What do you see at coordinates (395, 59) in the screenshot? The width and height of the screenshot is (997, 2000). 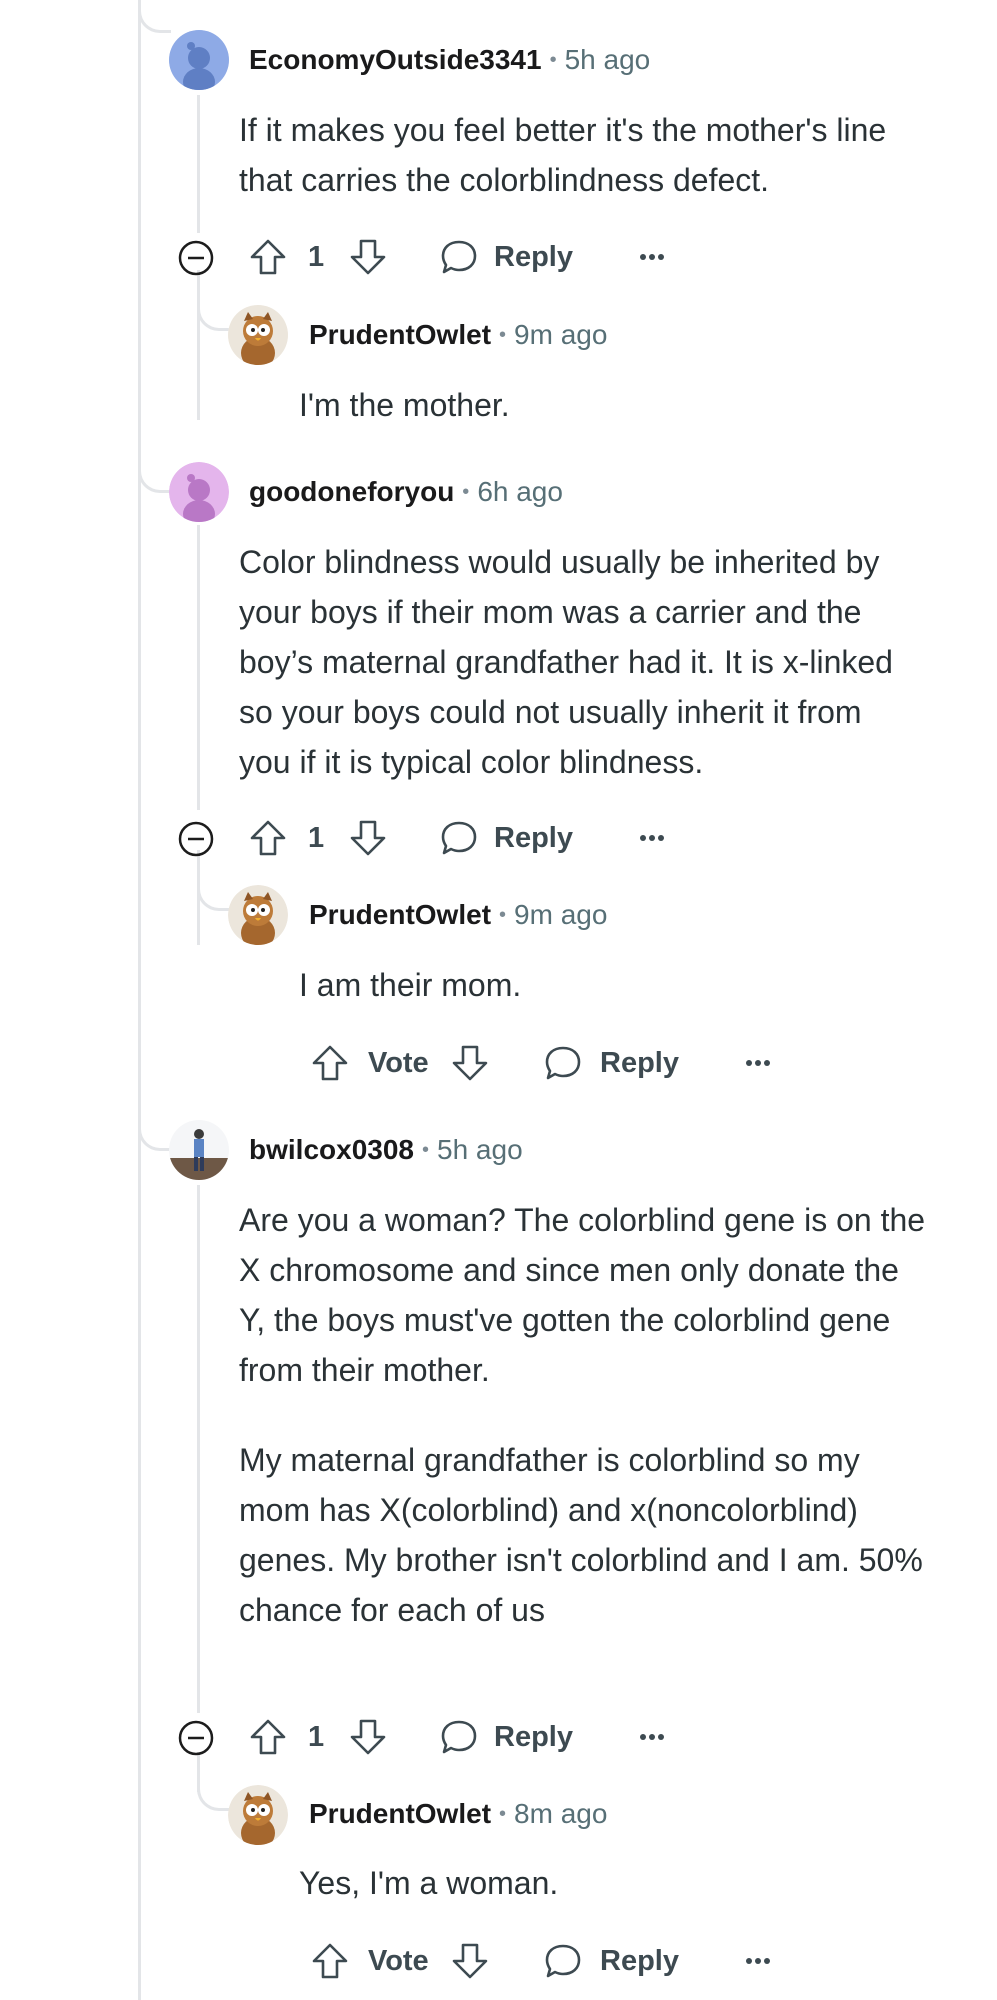 I see `username: EconomyOutside3341` at bounding box center [395, 59].